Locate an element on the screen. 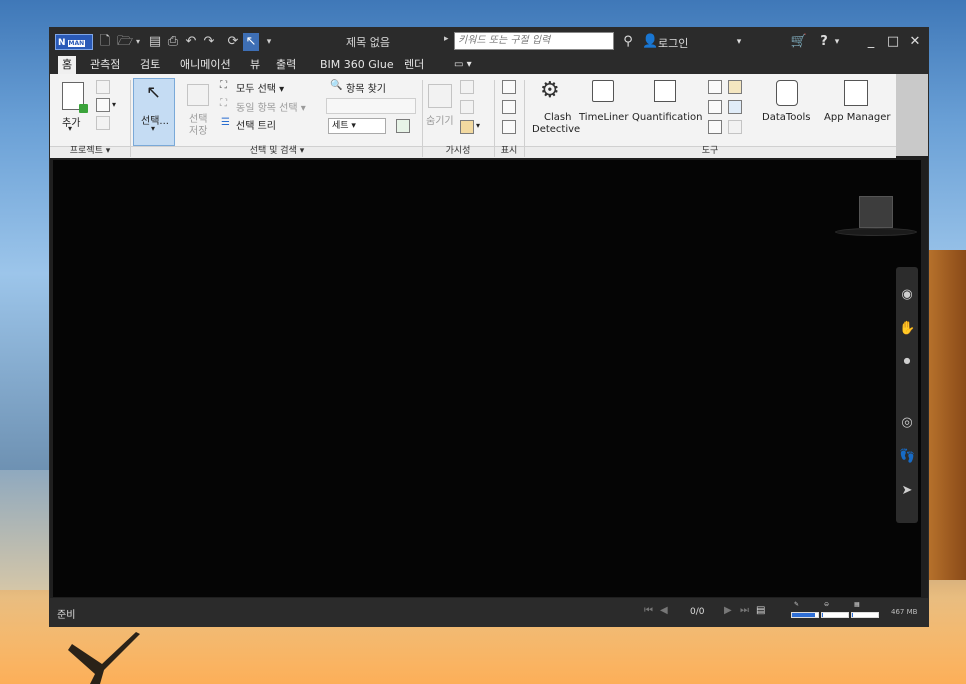  timeliner-icon is located at coordinates (603, 91).